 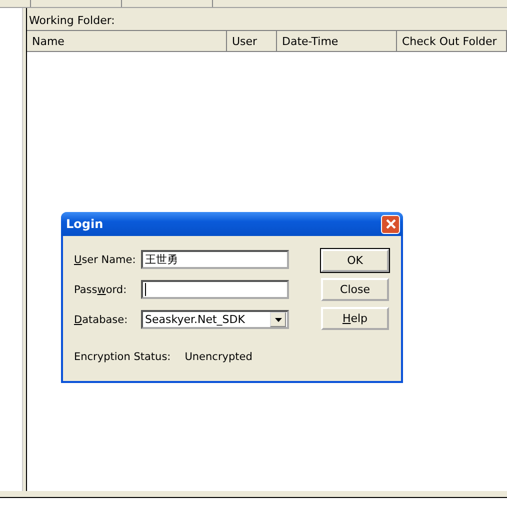 I want to click on column-header: Date-Time, so click(x=337, y=41).